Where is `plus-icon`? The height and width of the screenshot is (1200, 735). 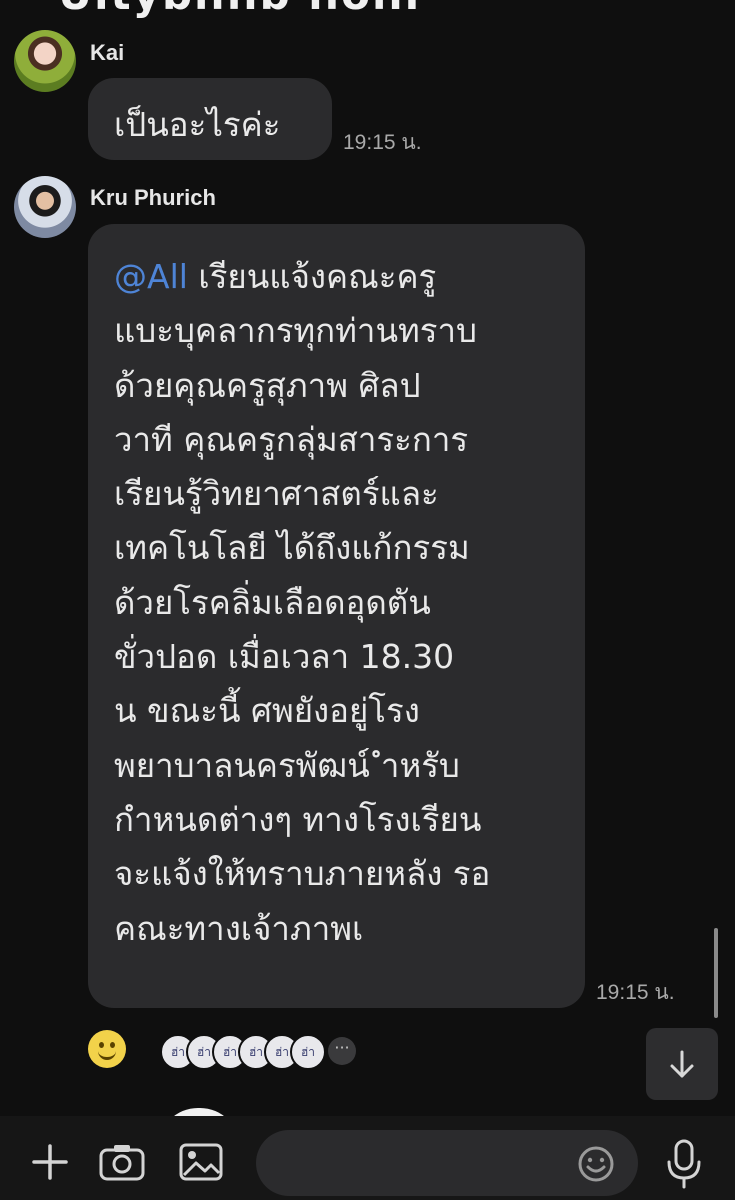
plus-icon is located at coordinates (50, 1162).